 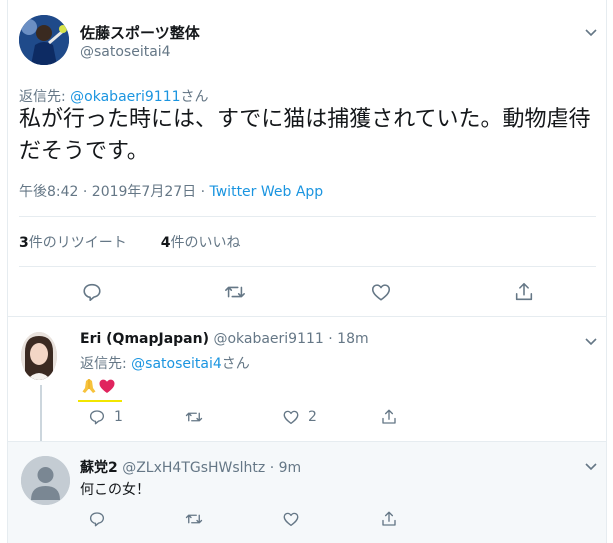 I want to click on tweet-meta: 午後8:42 · 2019年7月27日 · Twitter Web App, so click(x=171, y=191).